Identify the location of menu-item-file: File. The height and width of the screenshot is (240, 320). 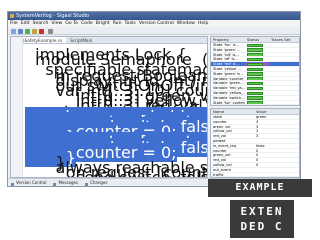
(14, 23).